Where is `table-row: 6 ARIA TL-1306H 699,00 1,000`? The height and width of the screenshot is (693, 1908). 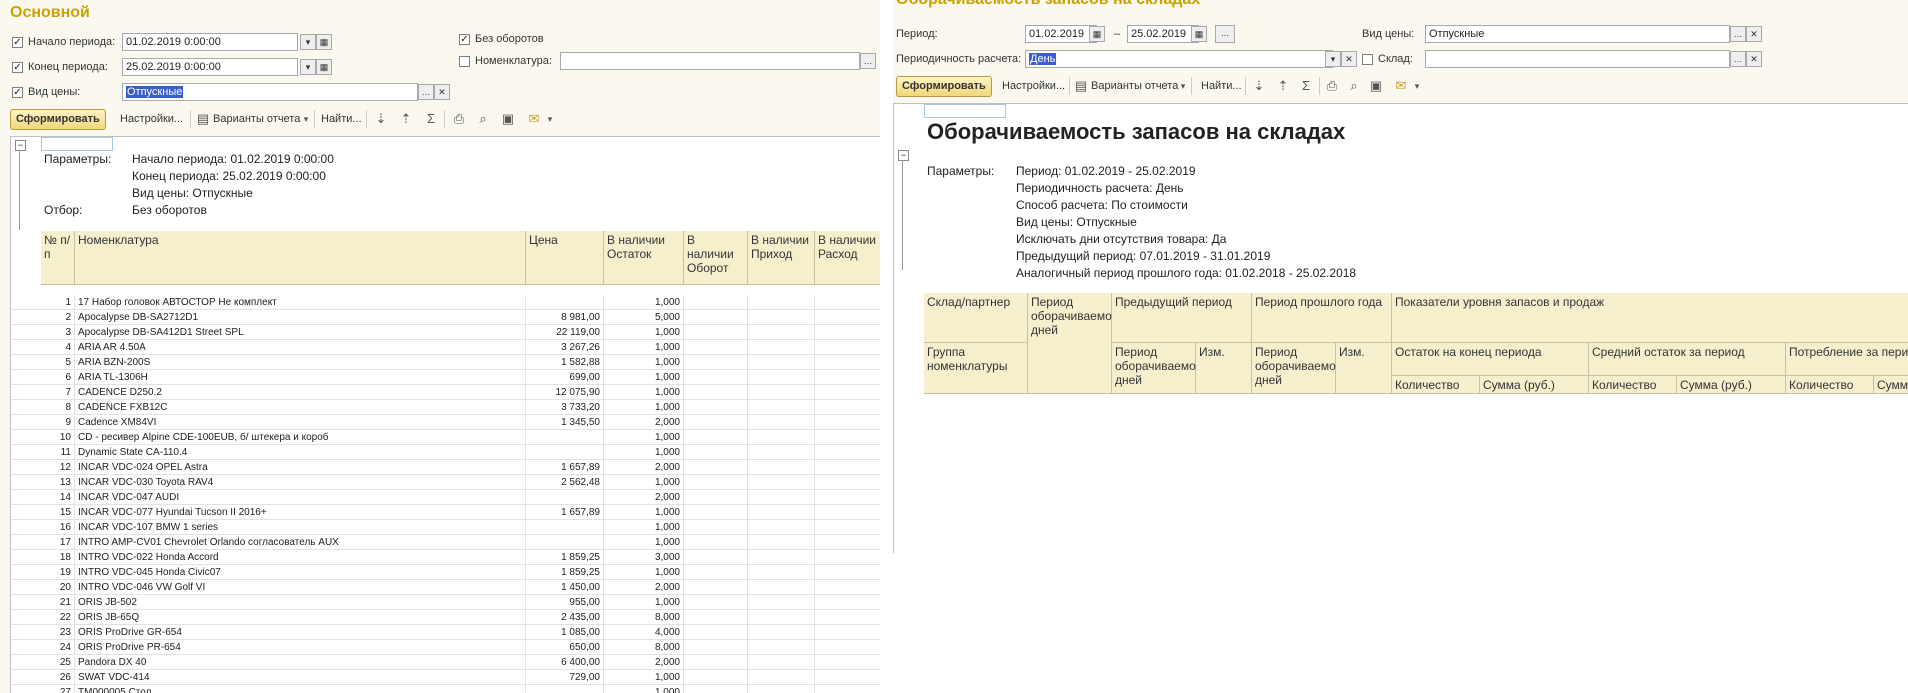 table-row: 6 ARIA TL-1306H 699,00 1,000 is located at coordinates (445, 377).